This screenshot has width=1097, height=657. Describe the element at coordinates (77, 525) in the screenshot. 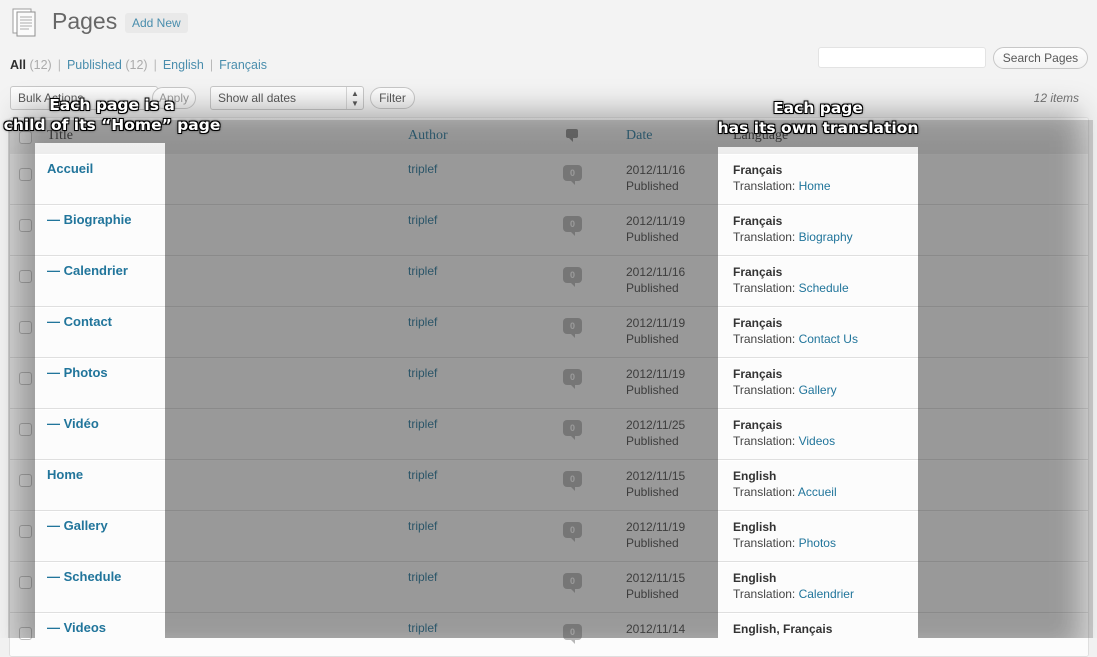

I see `page-title-link: — Gallery` at that location.